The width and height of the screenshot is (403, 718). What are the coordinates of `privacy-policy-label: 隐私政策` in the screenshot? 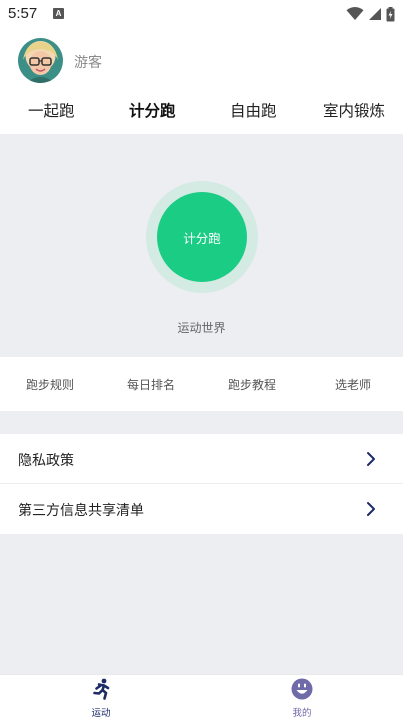 It's located at (46, 461).